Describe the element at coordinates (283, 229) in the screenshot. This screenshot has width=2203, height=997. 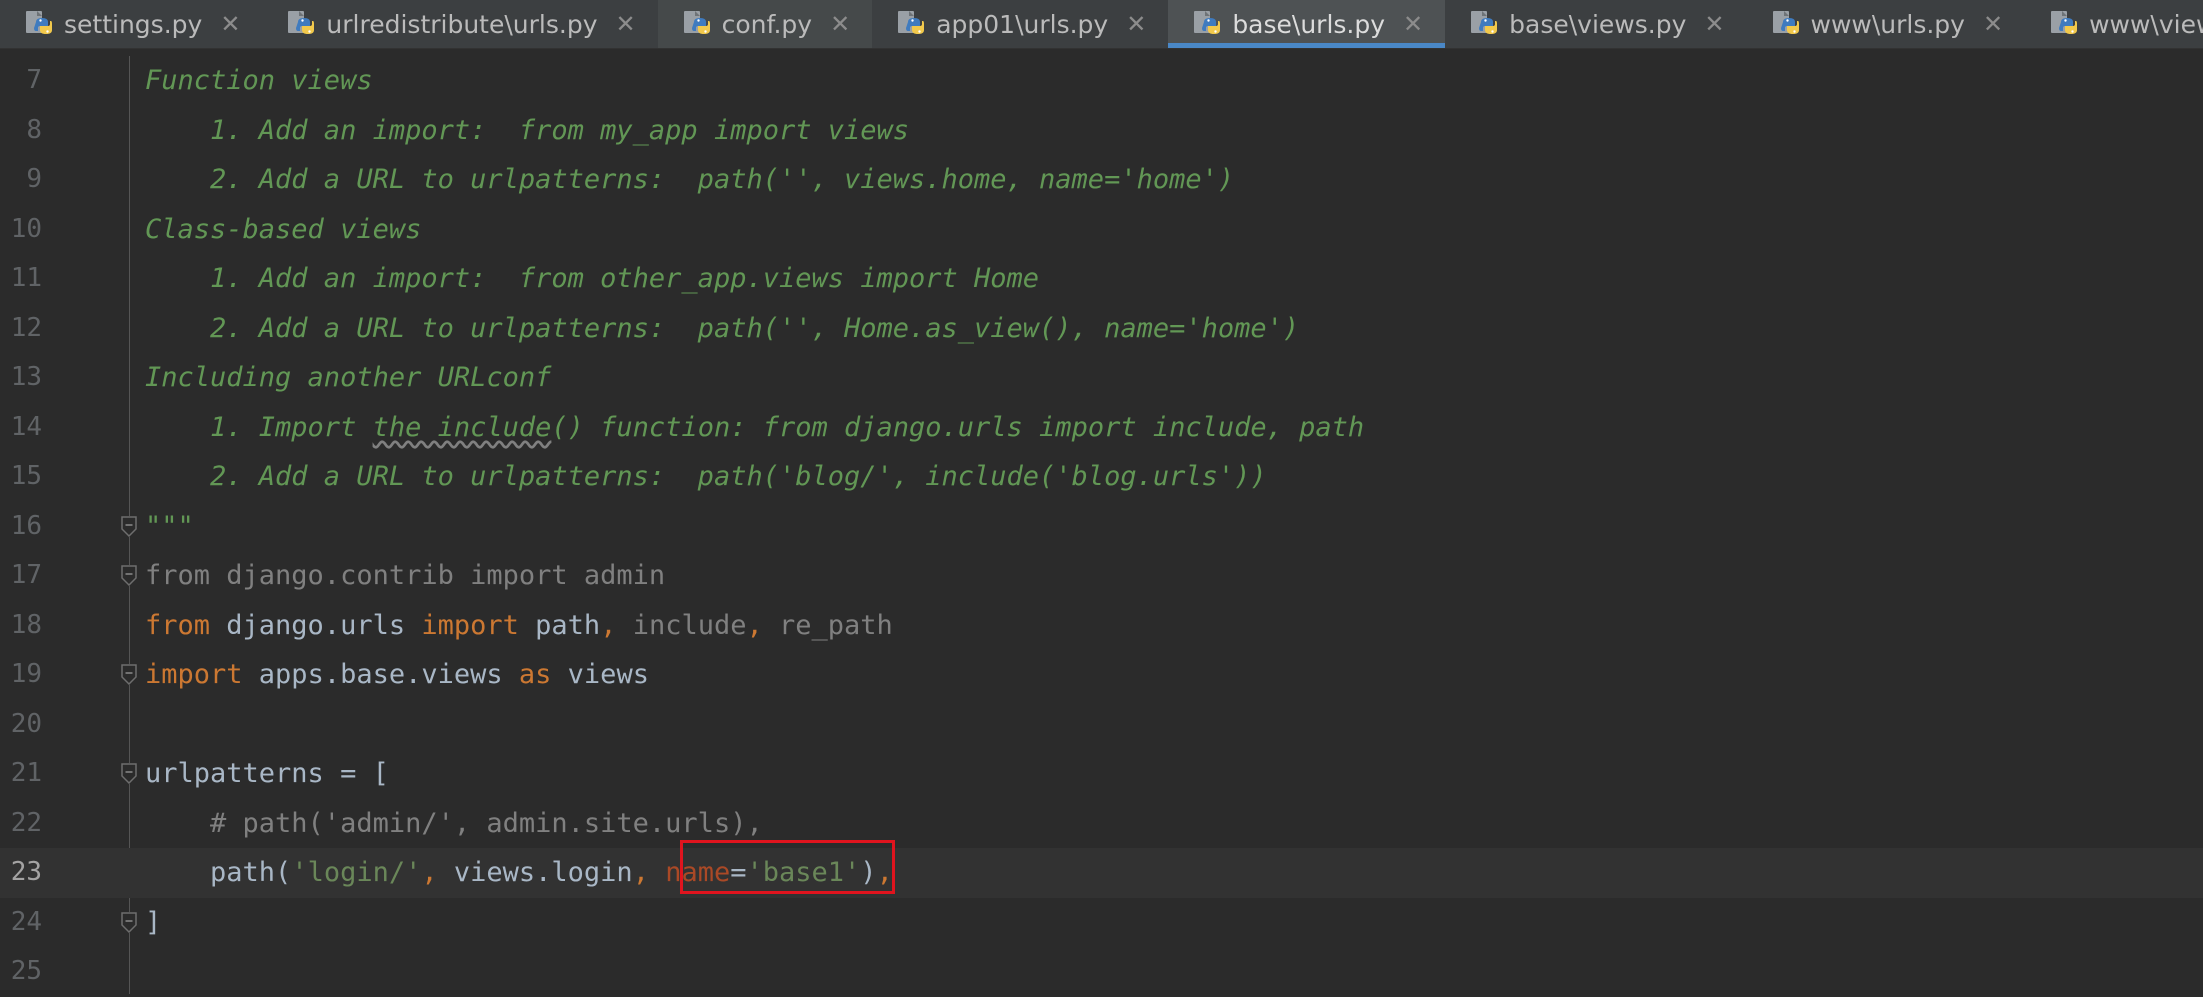
I see `code-token: Class-based views` at that location.